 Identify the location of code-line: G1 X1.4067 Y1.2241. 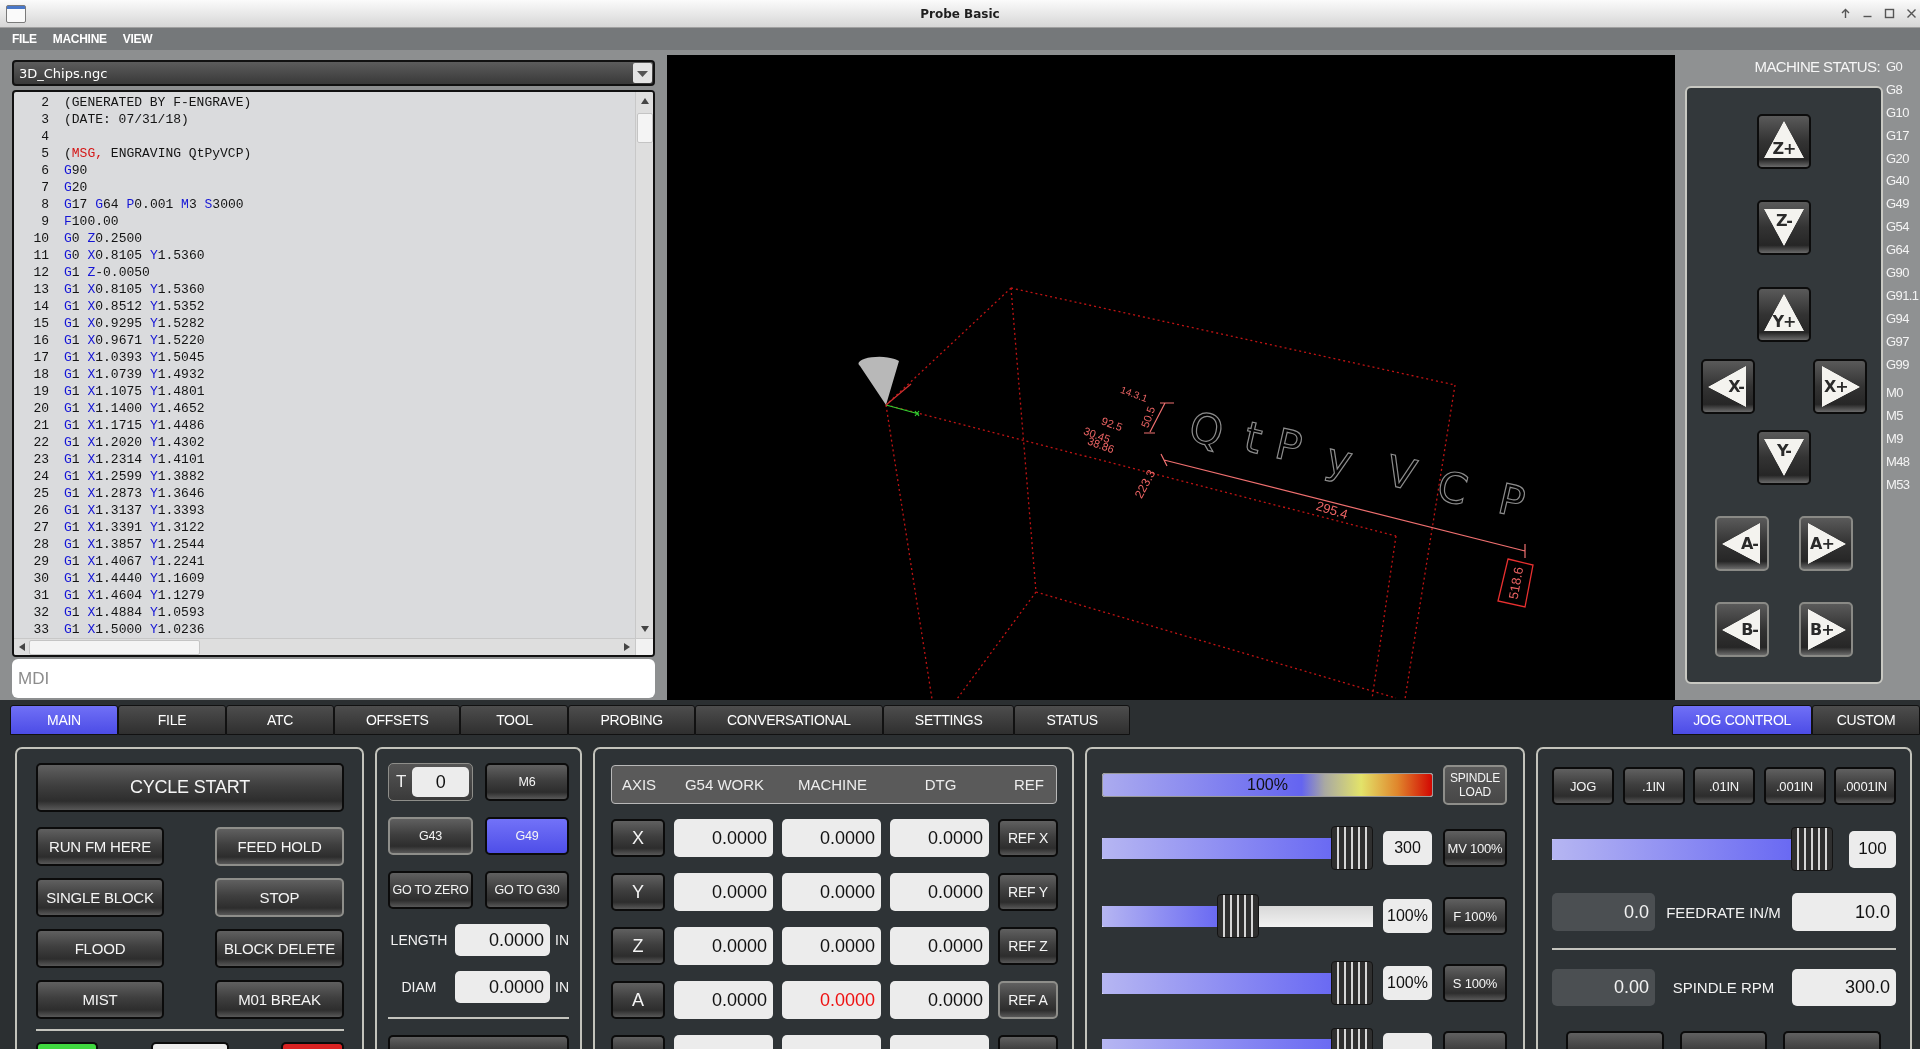
(134, 561).